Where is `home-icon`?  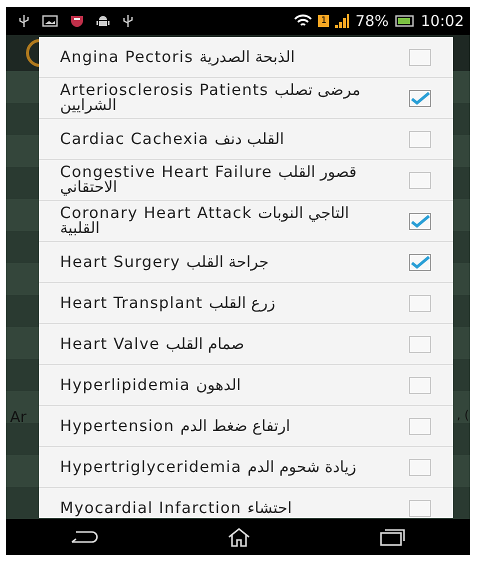 home-icon is located at coordinates (238, 537).